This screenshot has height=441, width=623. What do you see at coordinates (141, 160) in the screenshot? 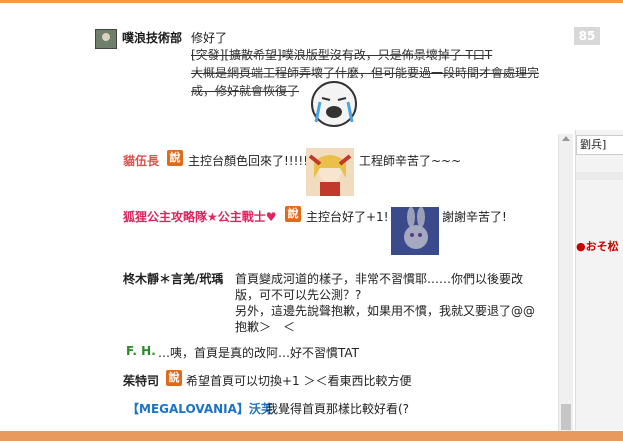
I see `comment-author-1: 貓伍長` at bounding box center [141, 160].